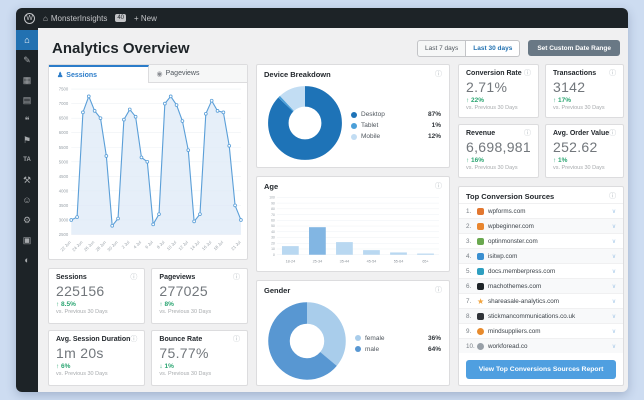 This screenshot has height=400, width=644. What do you see at coordinates (469, 331) in the screenshot?
I see `source-rank: 9.` at bounding box center [469, 331].